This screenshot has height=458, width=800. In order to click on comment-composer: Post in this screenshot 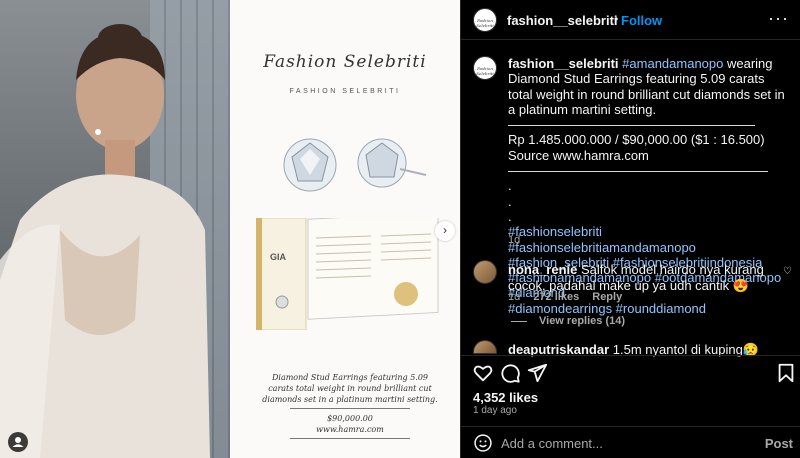, I will do `click(630, 442)`.